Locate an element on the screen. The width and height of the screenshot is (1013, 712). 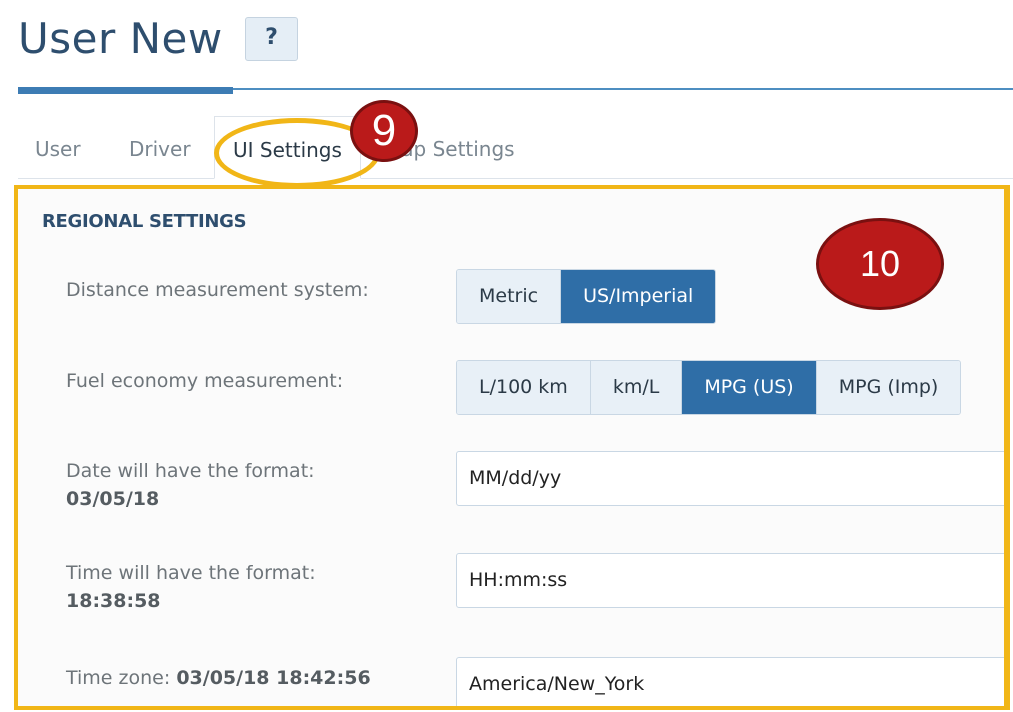
tab-user: User is located at coordinates (58, 147).